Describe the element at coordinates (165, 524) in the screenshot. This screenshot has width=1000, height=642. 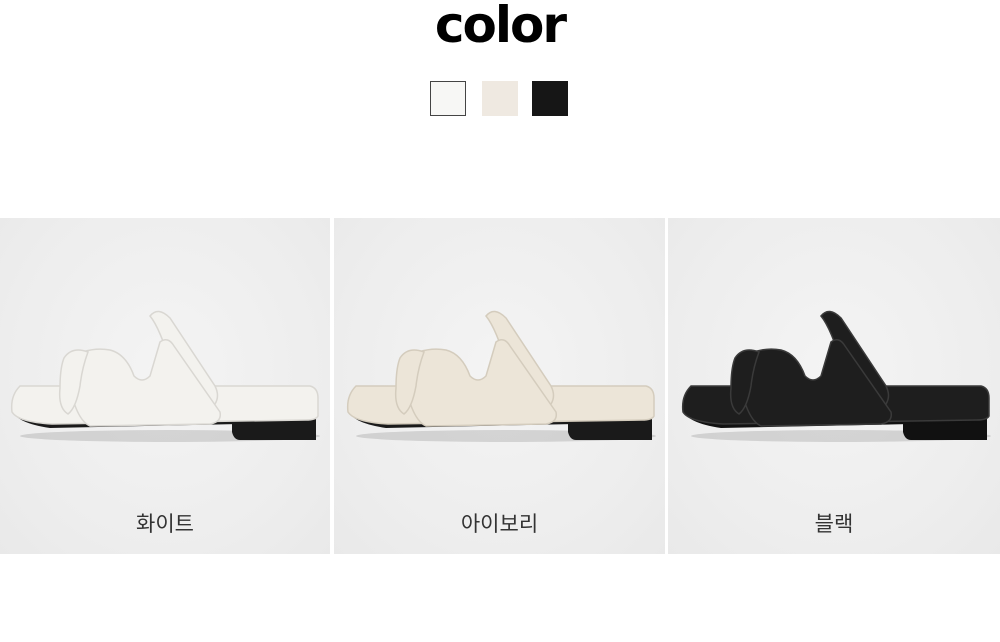
I see `product-label-white: 화이트` at that location.